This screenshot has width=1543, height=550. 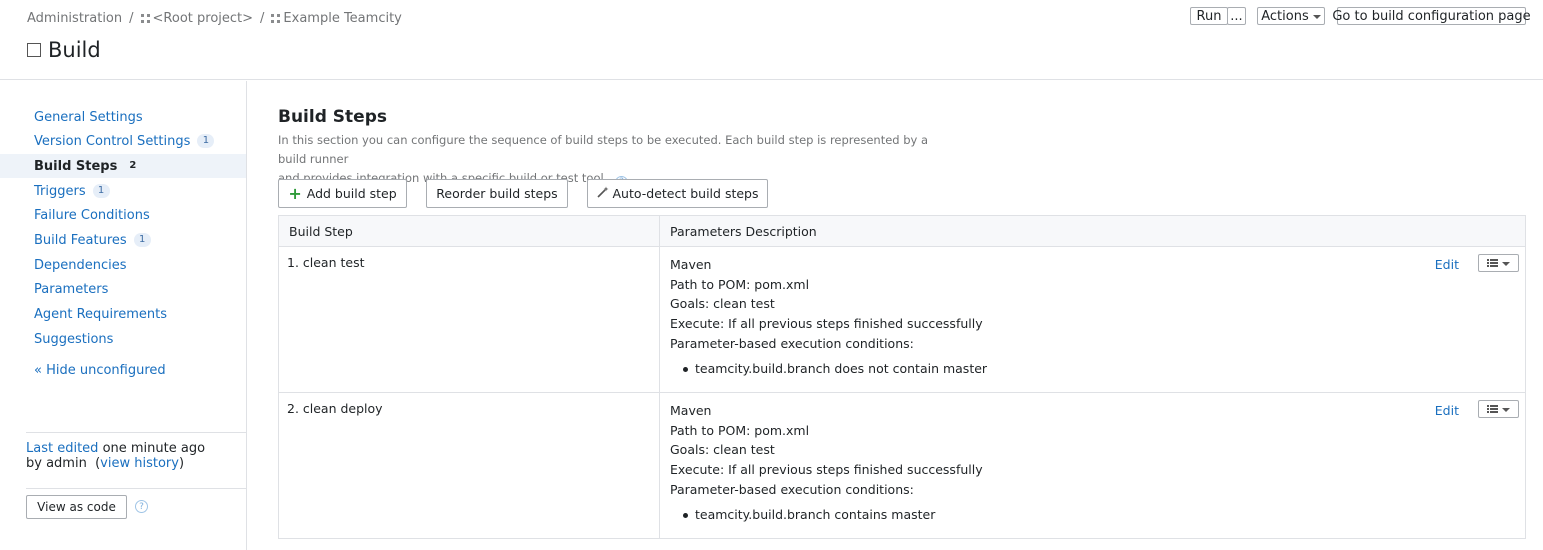 I want to click on view-as-code-button: View as code, so click(x=76, y=507).